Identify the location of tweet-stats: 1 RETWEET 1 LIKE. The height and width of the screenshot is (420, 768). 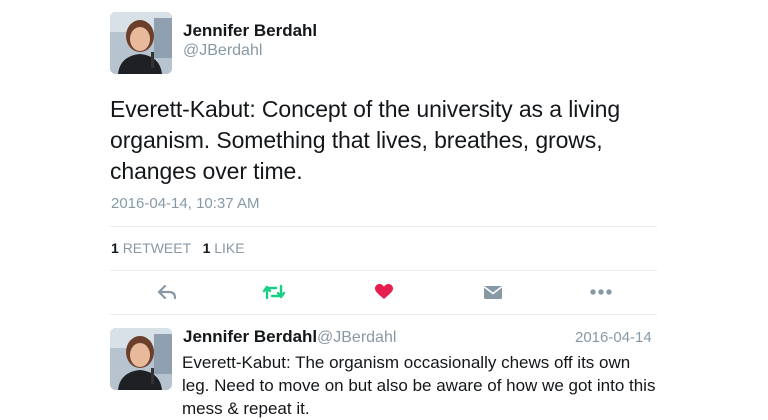
(178, 248).